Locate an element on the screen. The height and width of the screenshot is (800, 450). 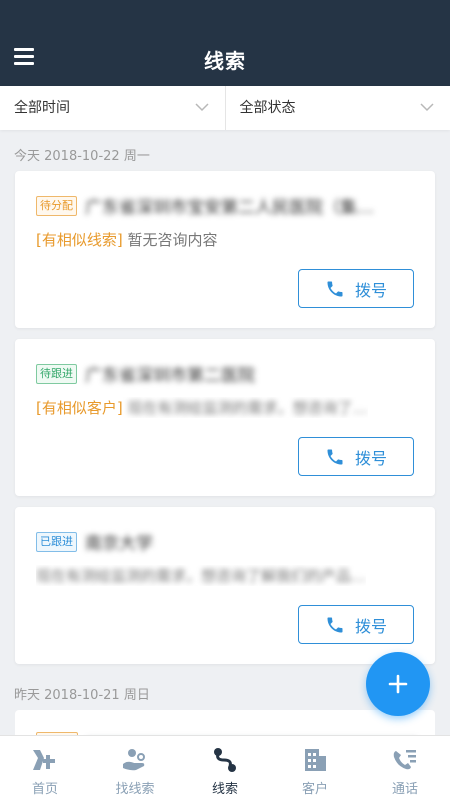
filter-bar: 全部时间 全部状态 is located at coordinates (225, 108).